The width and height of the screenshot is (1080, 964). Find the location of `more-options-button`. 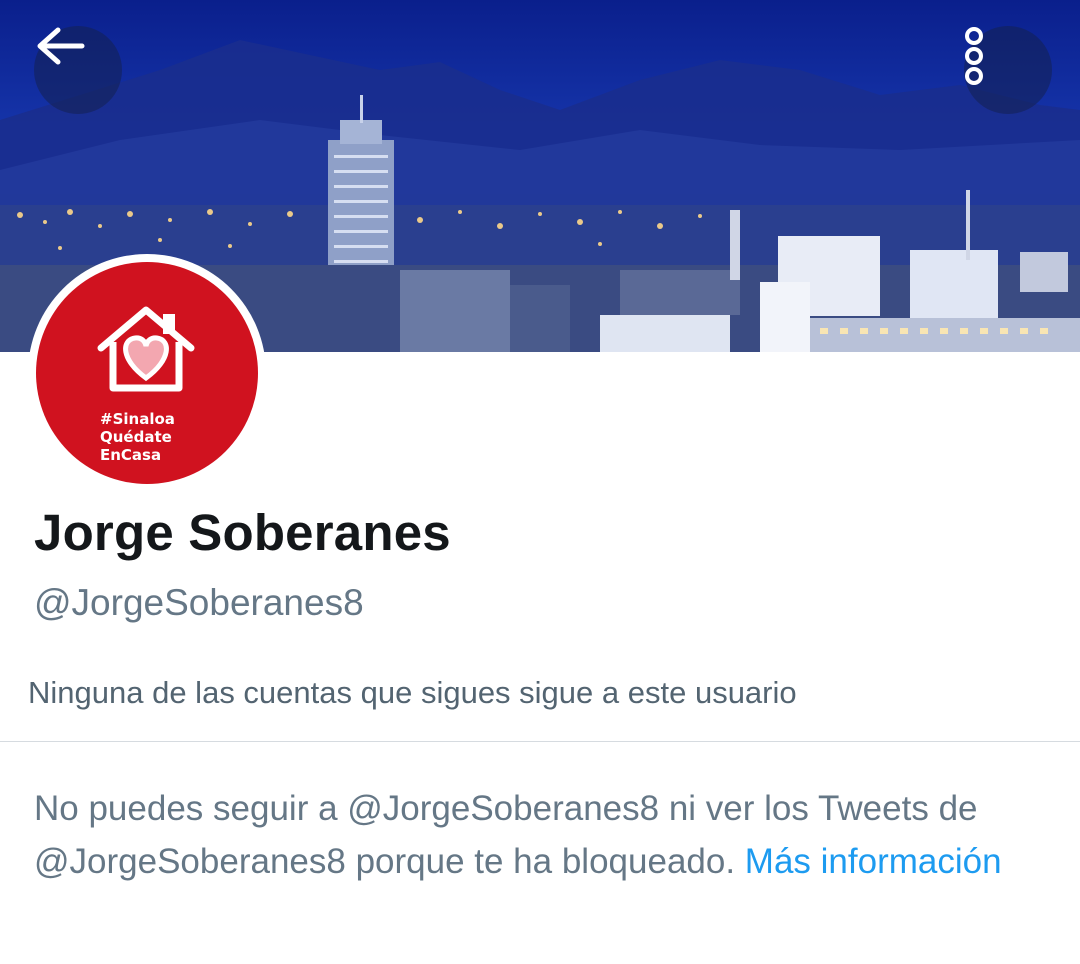

more-options-button is located at coordinates (1008, 70).